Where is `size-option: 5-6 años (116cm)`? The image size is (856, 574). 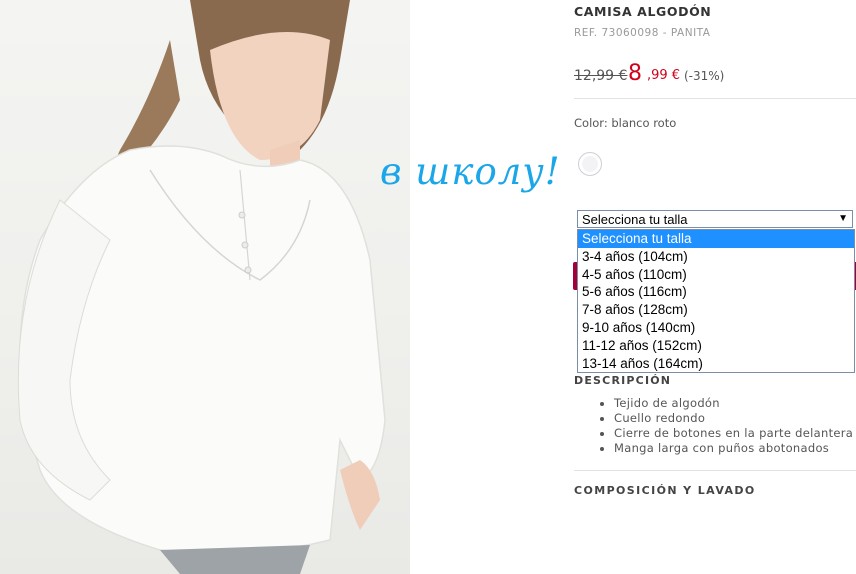
size-option: 5-6 años (116cm) is located at coordinates (716, 292).